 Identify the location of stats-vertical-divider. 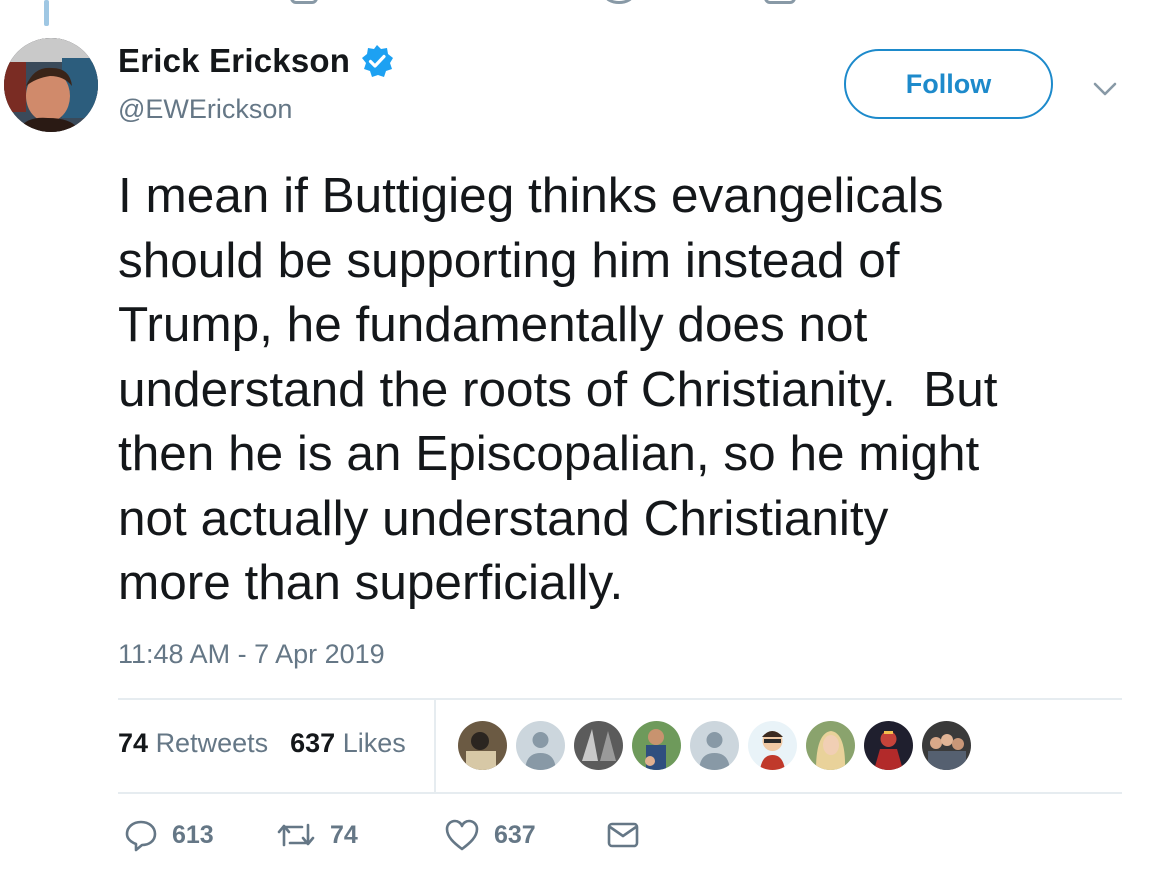
(435, 746).